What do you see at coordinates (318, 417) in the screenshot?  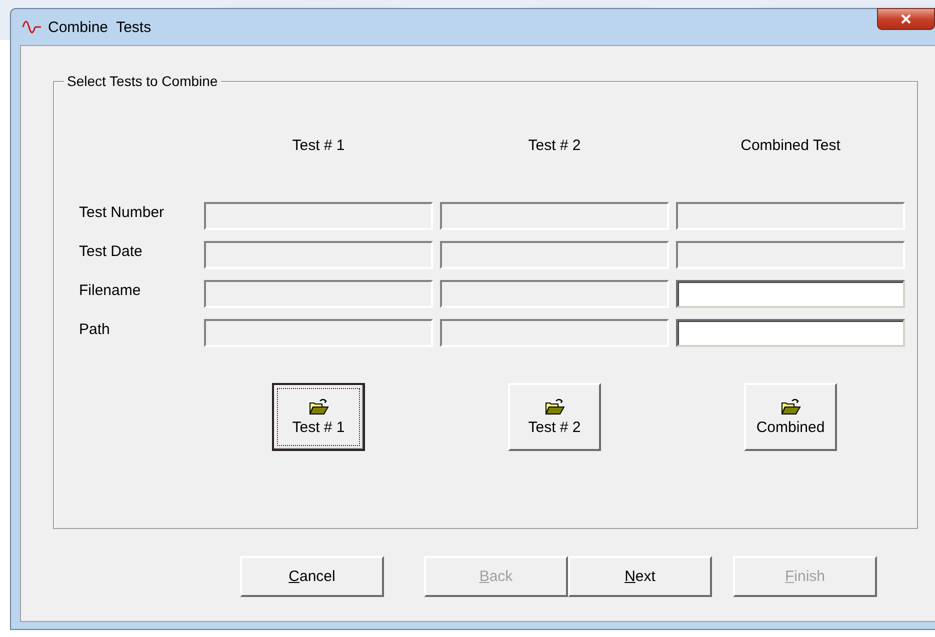 I see `open-button: Test # 1` at bounding box center [318, 417].